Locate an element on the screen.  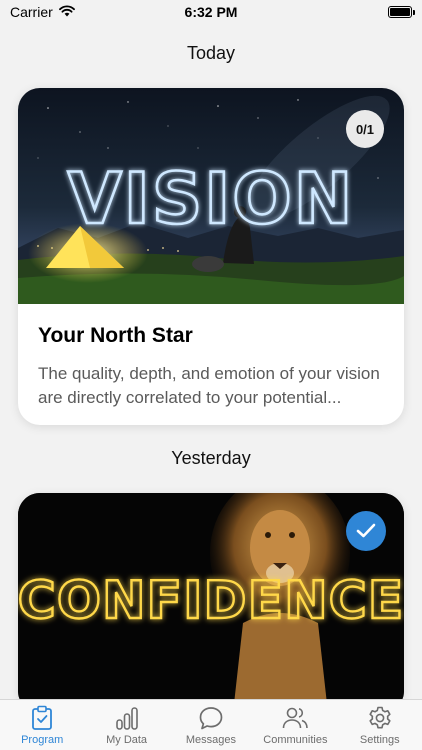
tab-program: Program is located at coordinates (42, 725).